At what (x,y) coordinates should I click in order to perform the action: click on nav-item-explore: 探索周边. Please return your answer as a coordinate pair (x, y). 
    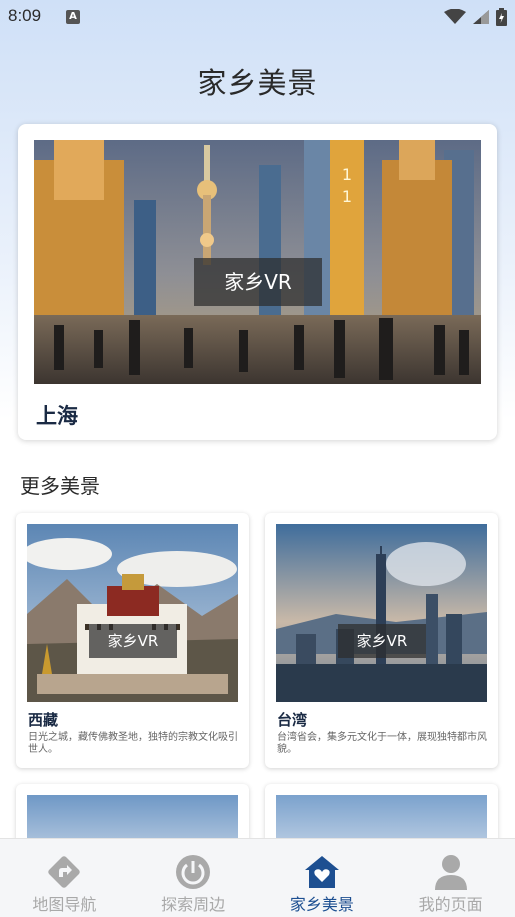
    Looking at the image, I should click on (193, 878).